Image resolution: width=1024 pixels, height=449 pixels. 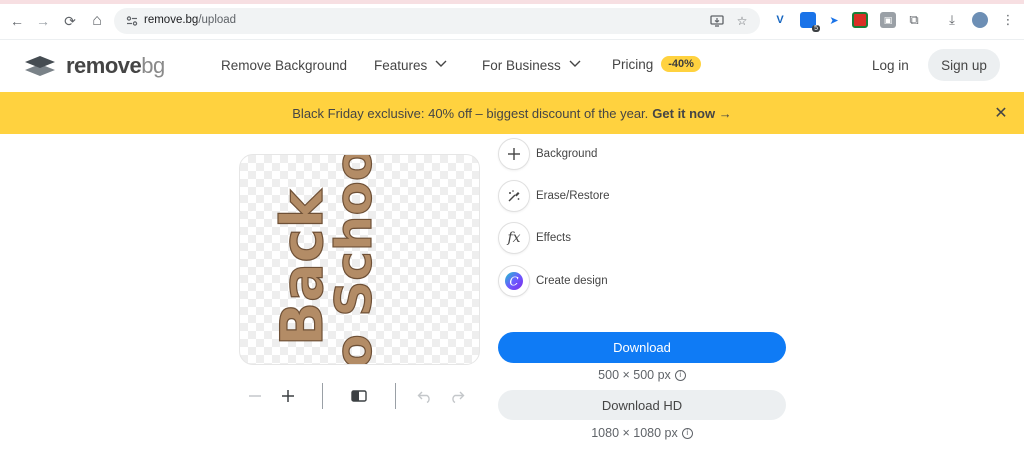 What do you see at coordinates (642, 405) in the screenshot?
I see `download-hd-button: Download HD` at bounding box center [642, 405].